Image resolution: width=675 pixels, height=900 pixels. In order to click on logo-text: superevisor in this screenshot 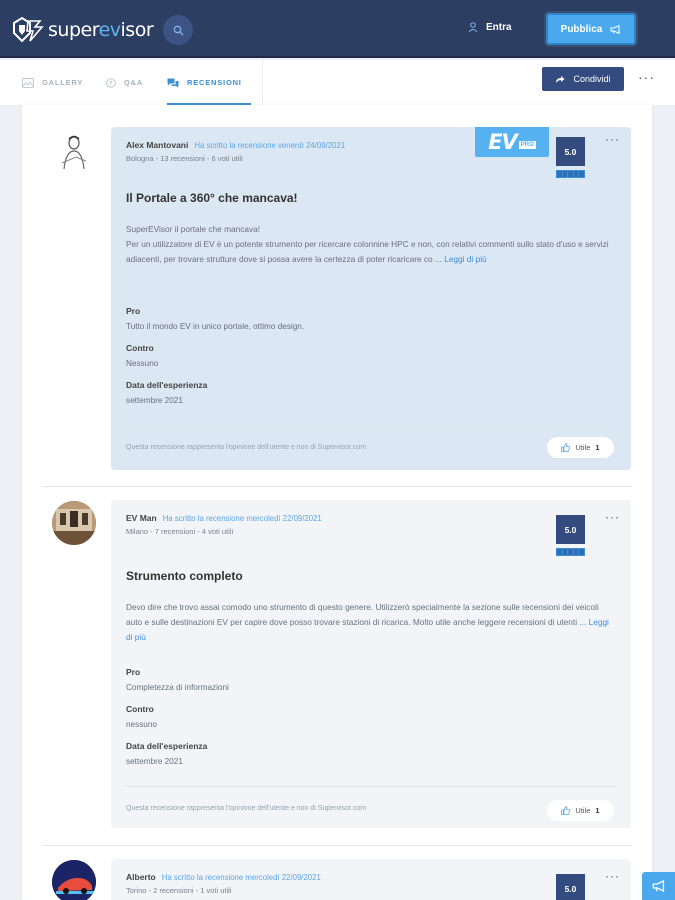, I will do `click(101, 30)`.